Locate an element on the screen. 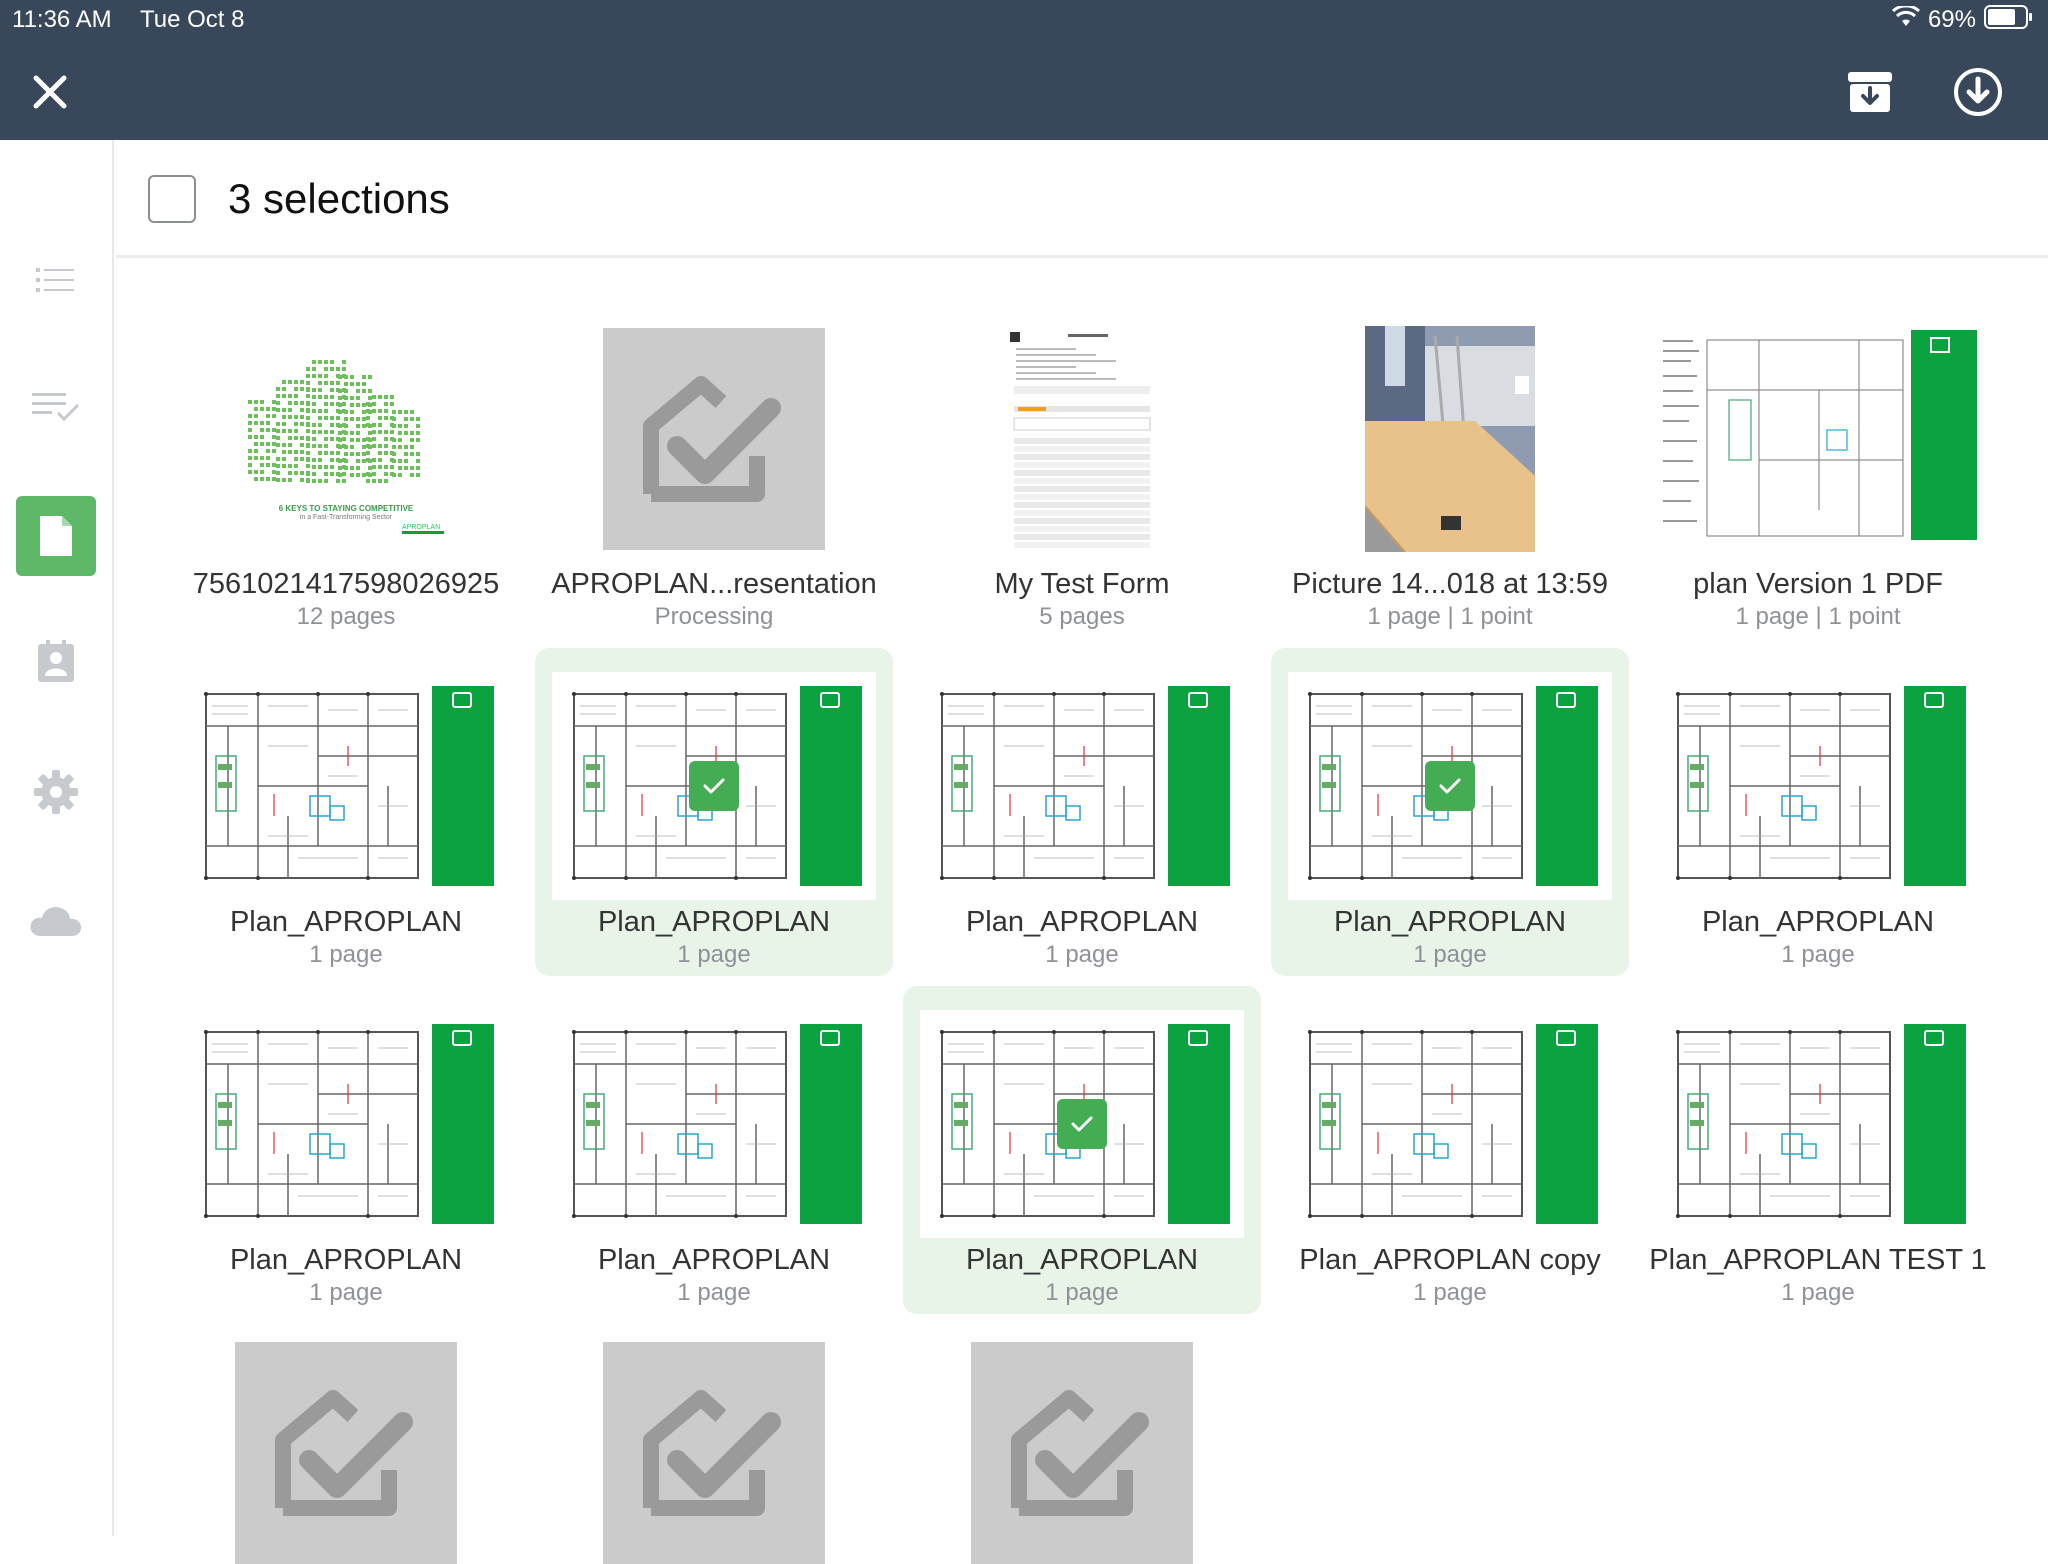  tile-subtitle: 12 pages is located at coordinates (346, 616).